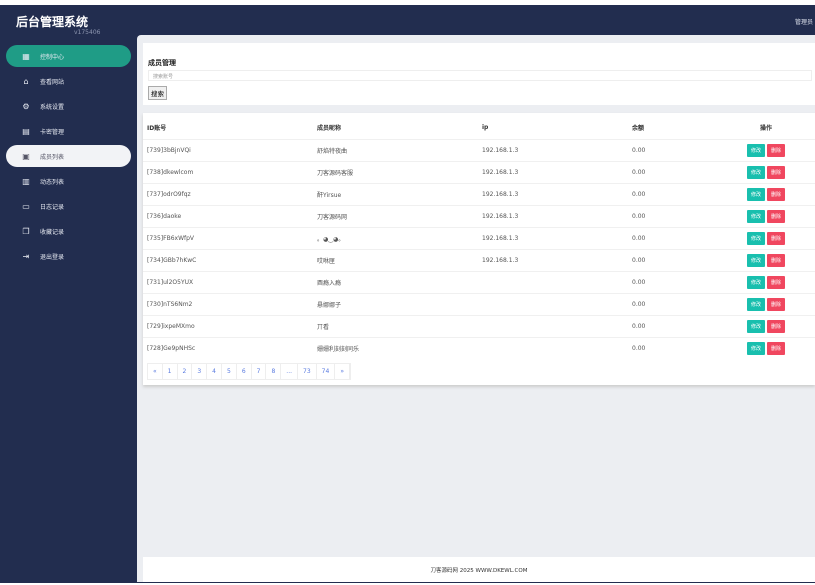  What do you see at coordinates (395, 215) in the screenshot?
I see `cell-1: 刀客源码网` at bounding box center [395, 215].